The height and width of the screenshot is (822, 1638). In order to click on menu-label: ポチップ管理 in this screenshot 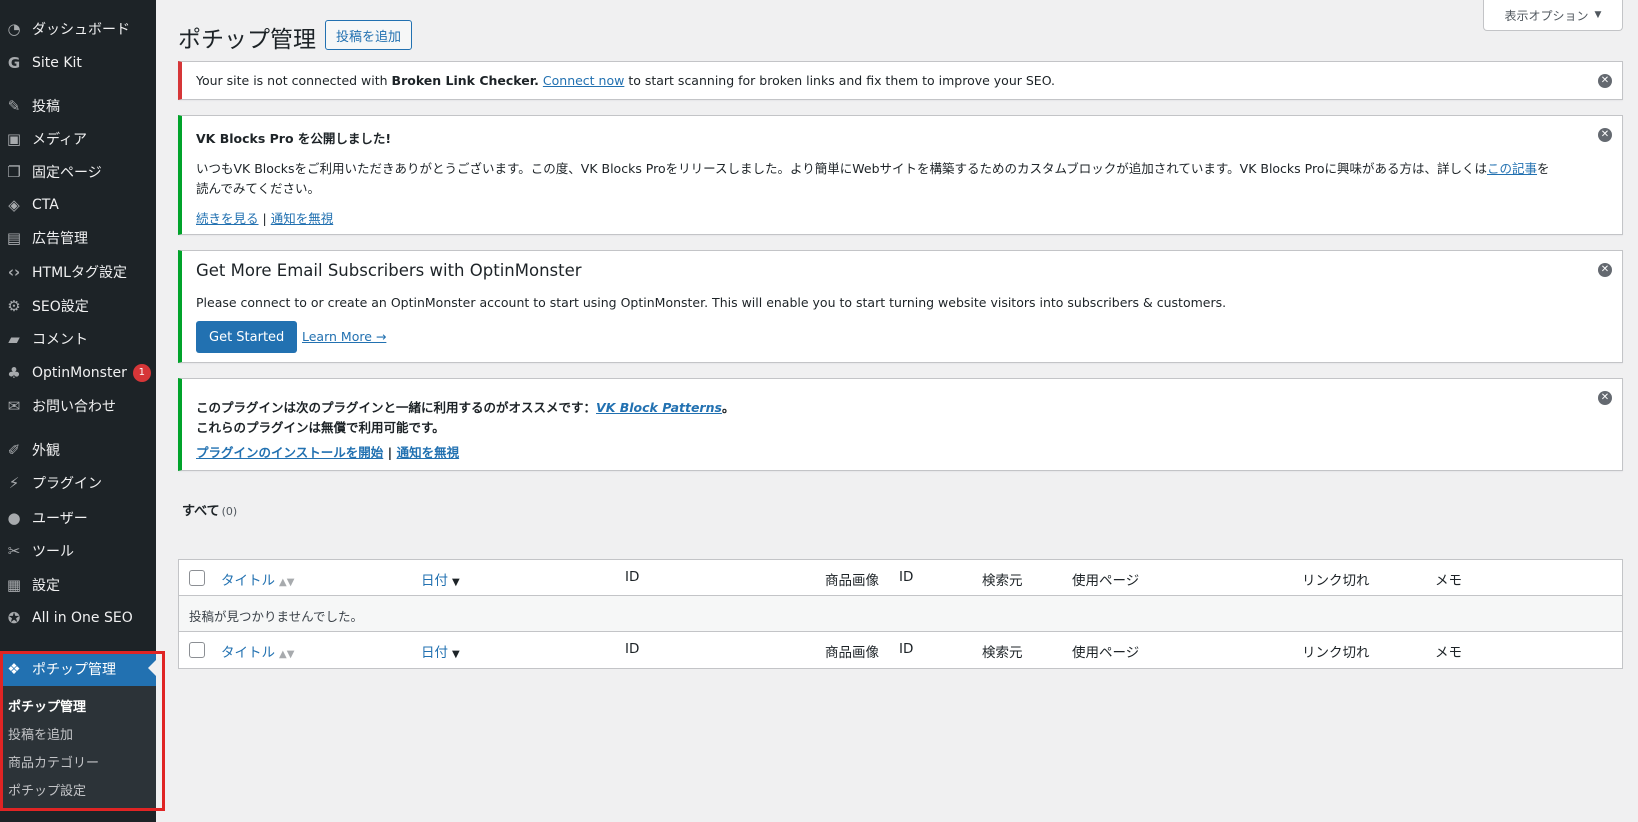, I will do `click(74, 670)`.